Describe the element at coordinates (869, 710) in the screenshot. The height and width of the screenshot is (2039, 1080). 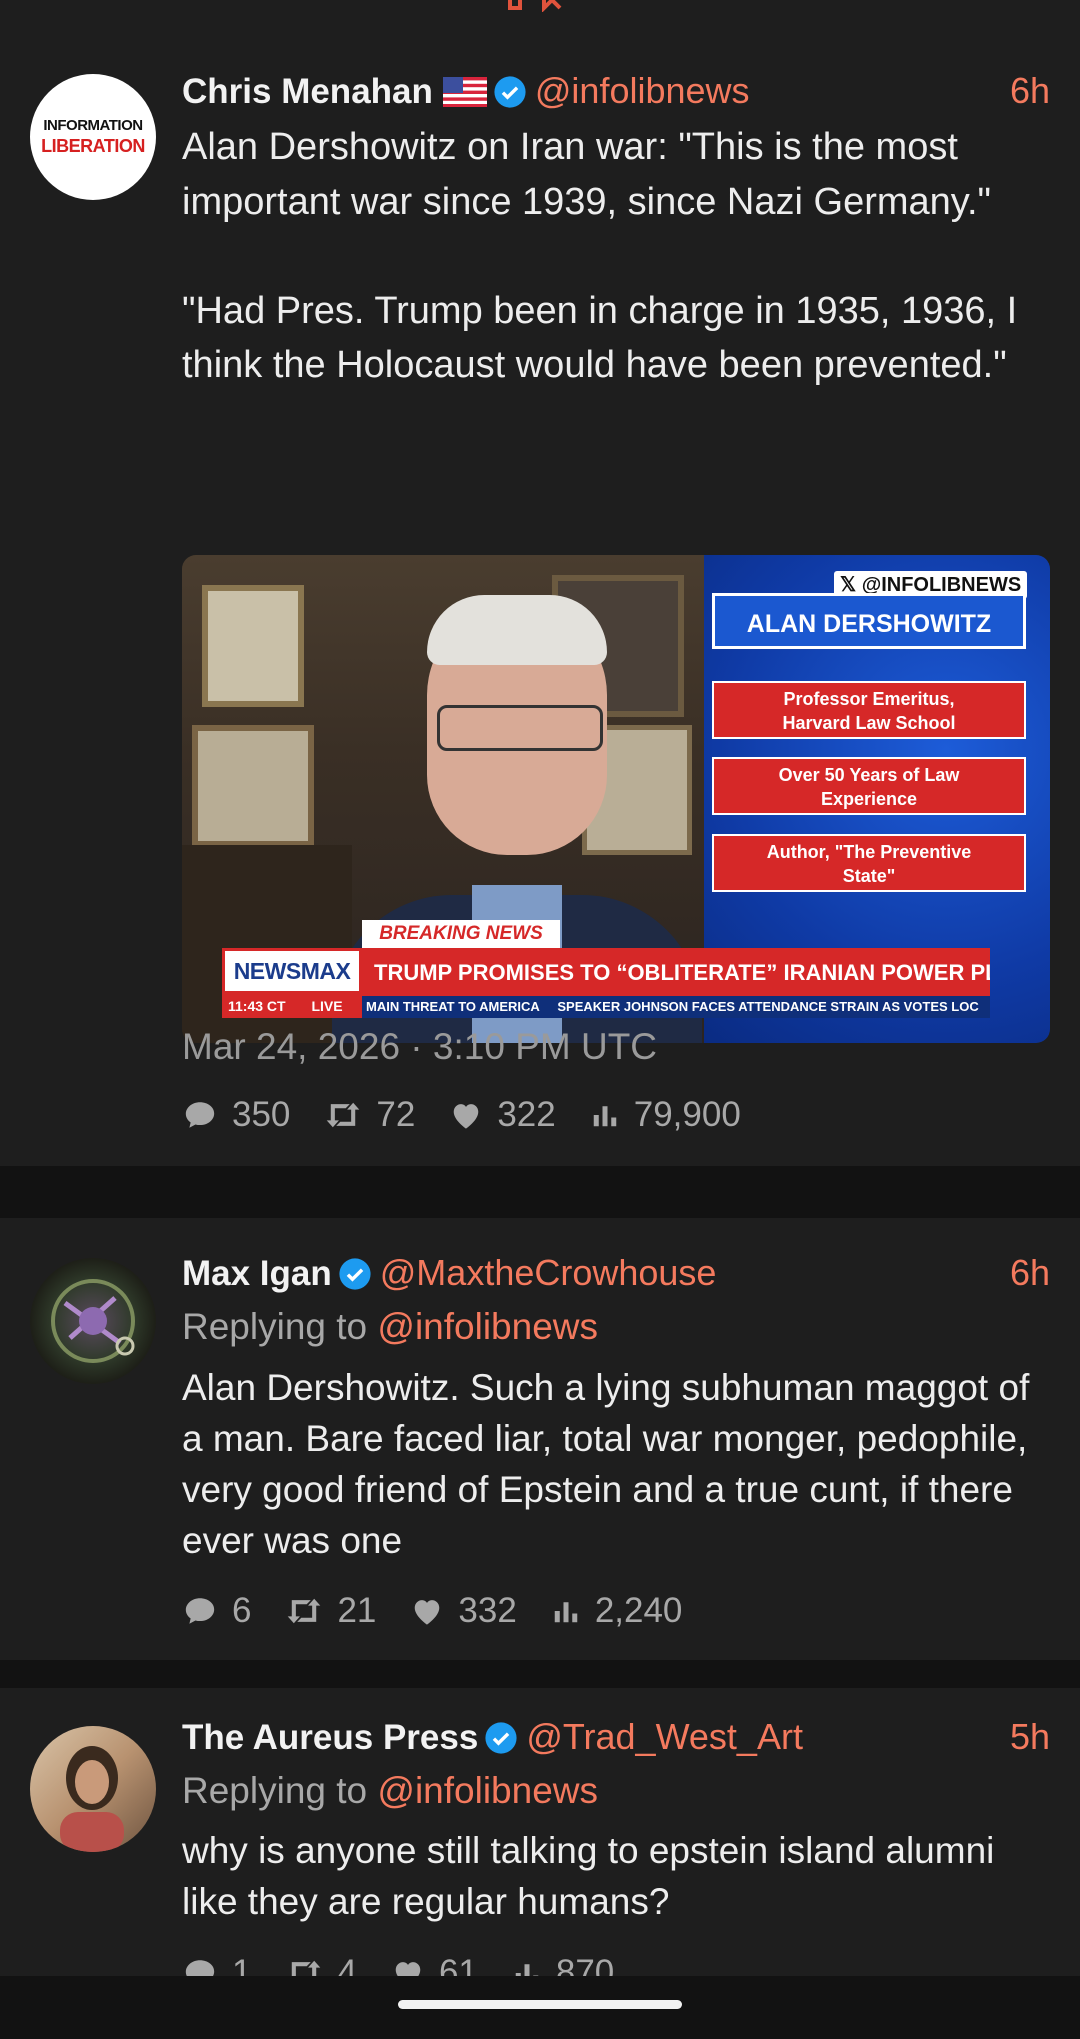
I see `credential-box: Professor Emeritus, Harvard Law School` at that location.